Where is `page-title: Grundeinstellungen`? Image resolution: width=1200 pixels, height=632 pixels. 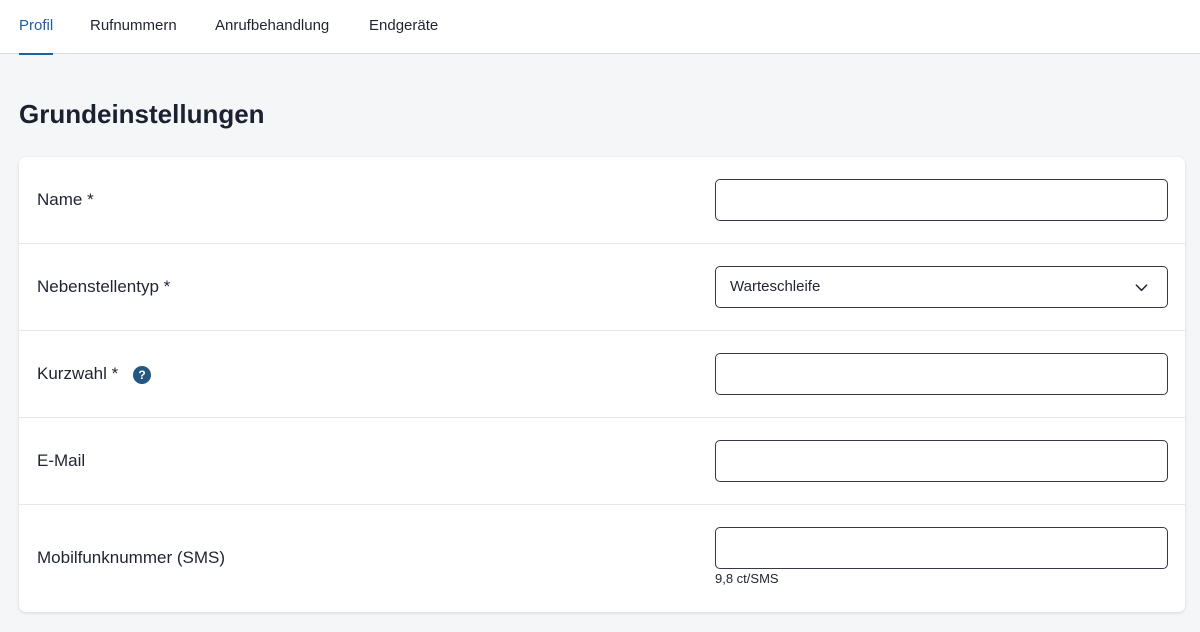 page-title: Grundeinstellungen is located at coordinates (142, 114).